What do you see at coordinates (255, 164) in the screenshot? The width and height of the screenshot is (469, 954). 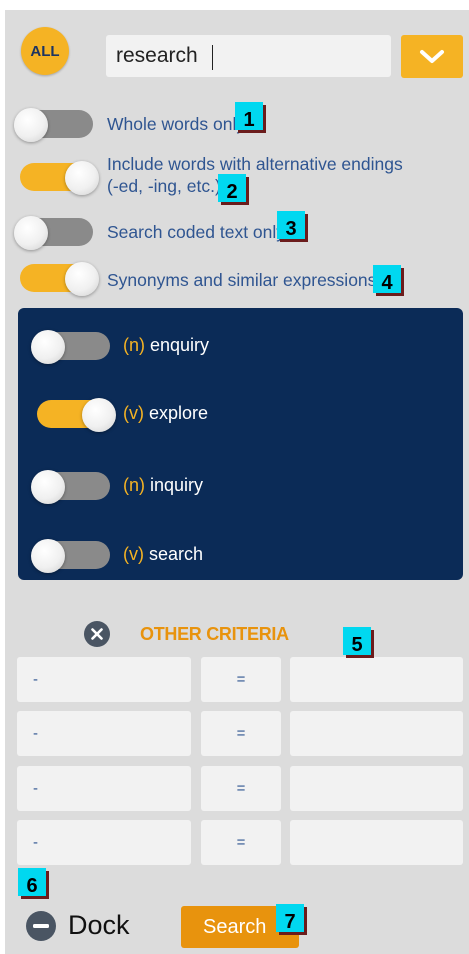 I see `option-label-line-1: Include words with alternative endings` at bounding box center [255, 164].